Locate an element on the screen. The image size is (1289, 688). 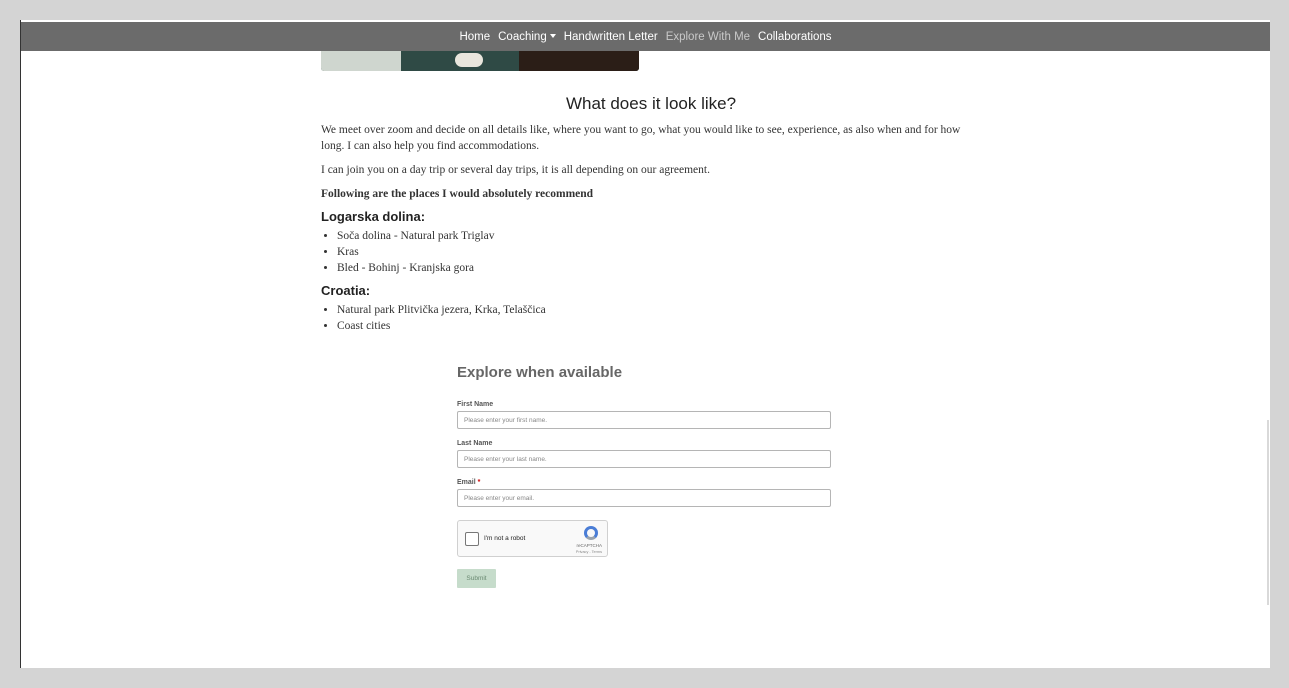
recaptcha-label: I'm not a robot is located at coordinates (505, 538).